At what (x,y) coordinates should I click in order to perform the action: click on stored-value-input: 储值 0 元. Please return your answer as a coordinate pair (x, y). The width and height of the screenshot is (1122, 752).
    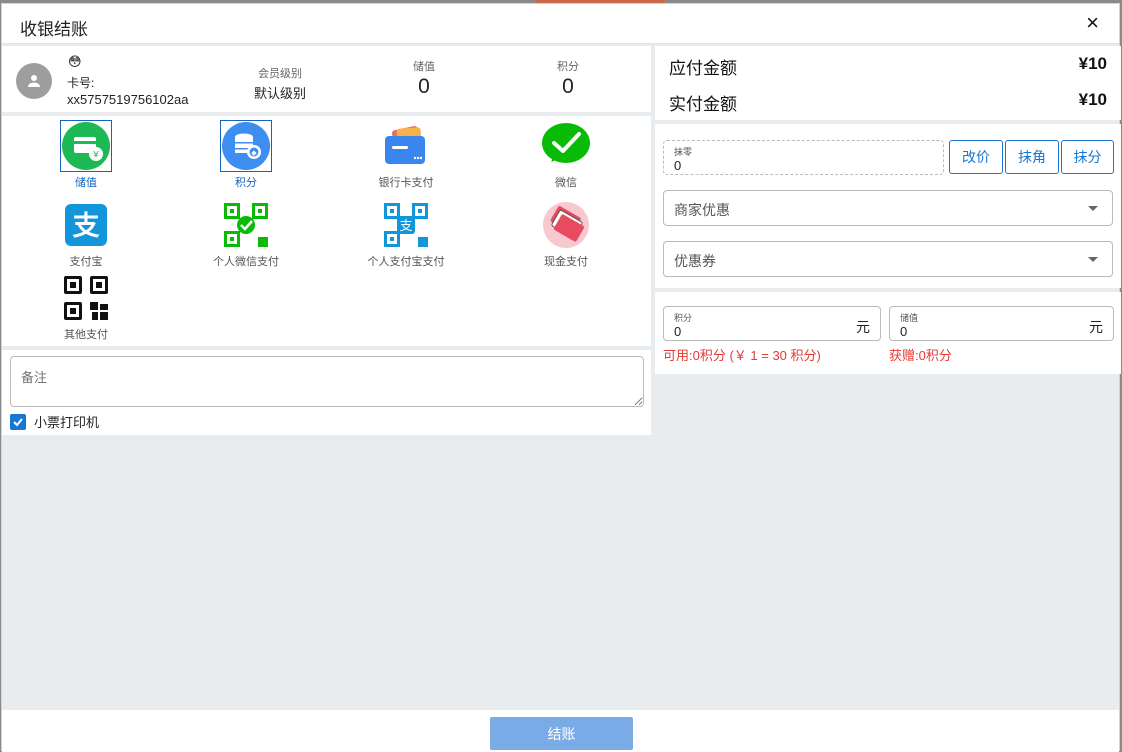
    Looking at the image, I should click on (1001, 323).